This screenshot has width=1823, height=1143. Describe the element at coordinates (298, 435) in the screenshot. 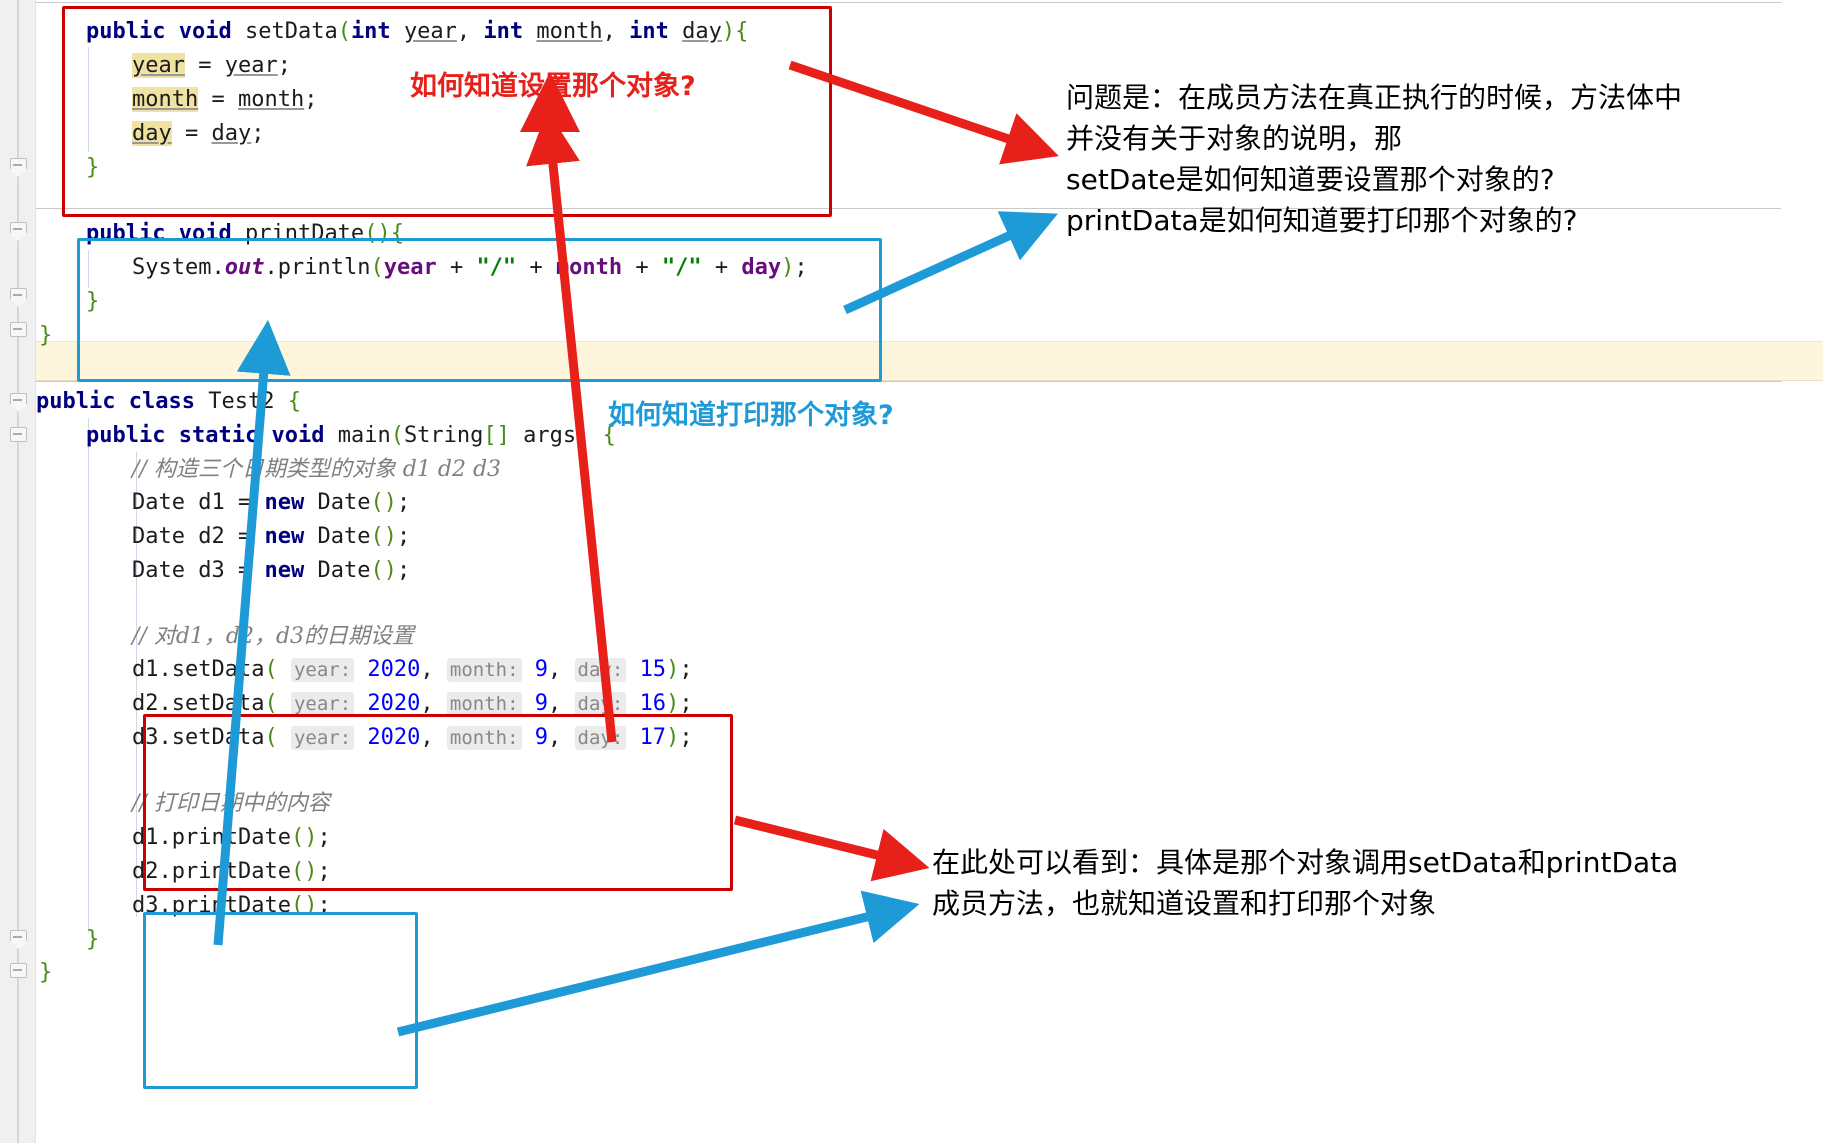

I see `token-void: void` at that location.